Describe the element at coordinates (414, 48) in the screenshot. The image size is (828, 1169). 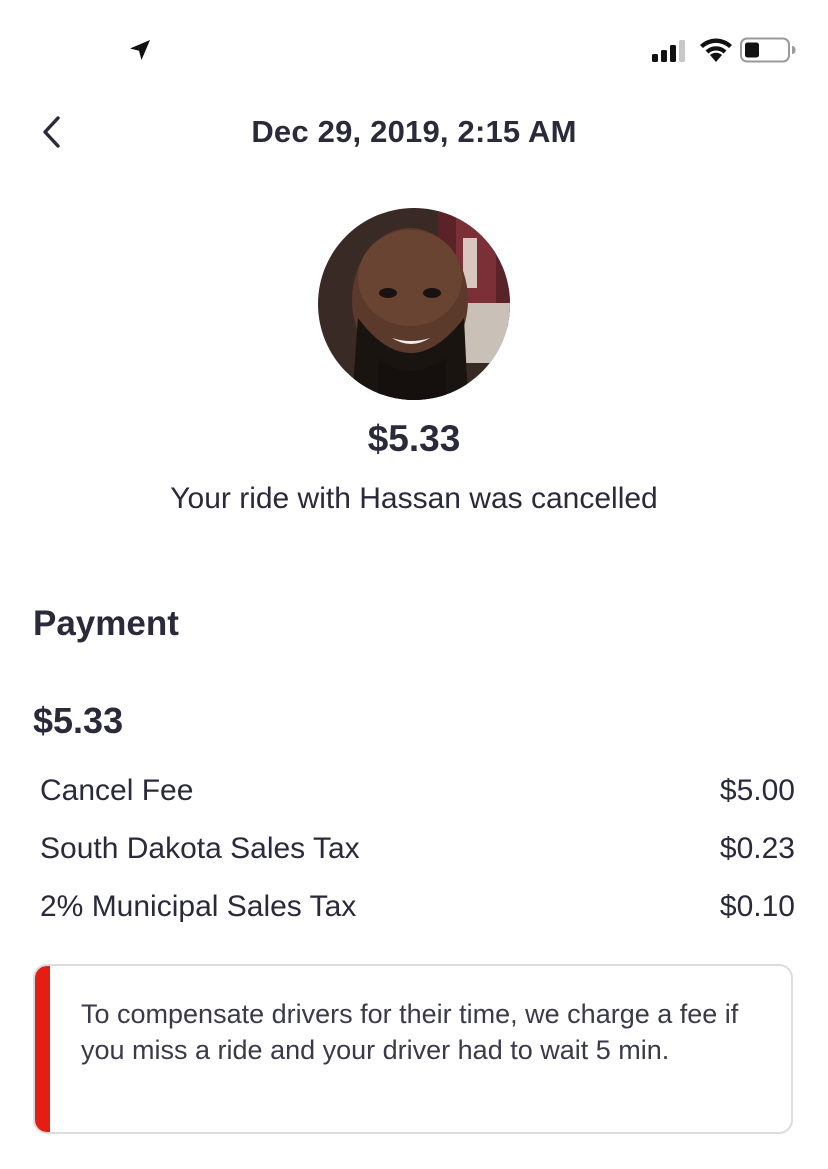
I see `status-bar` at that location.